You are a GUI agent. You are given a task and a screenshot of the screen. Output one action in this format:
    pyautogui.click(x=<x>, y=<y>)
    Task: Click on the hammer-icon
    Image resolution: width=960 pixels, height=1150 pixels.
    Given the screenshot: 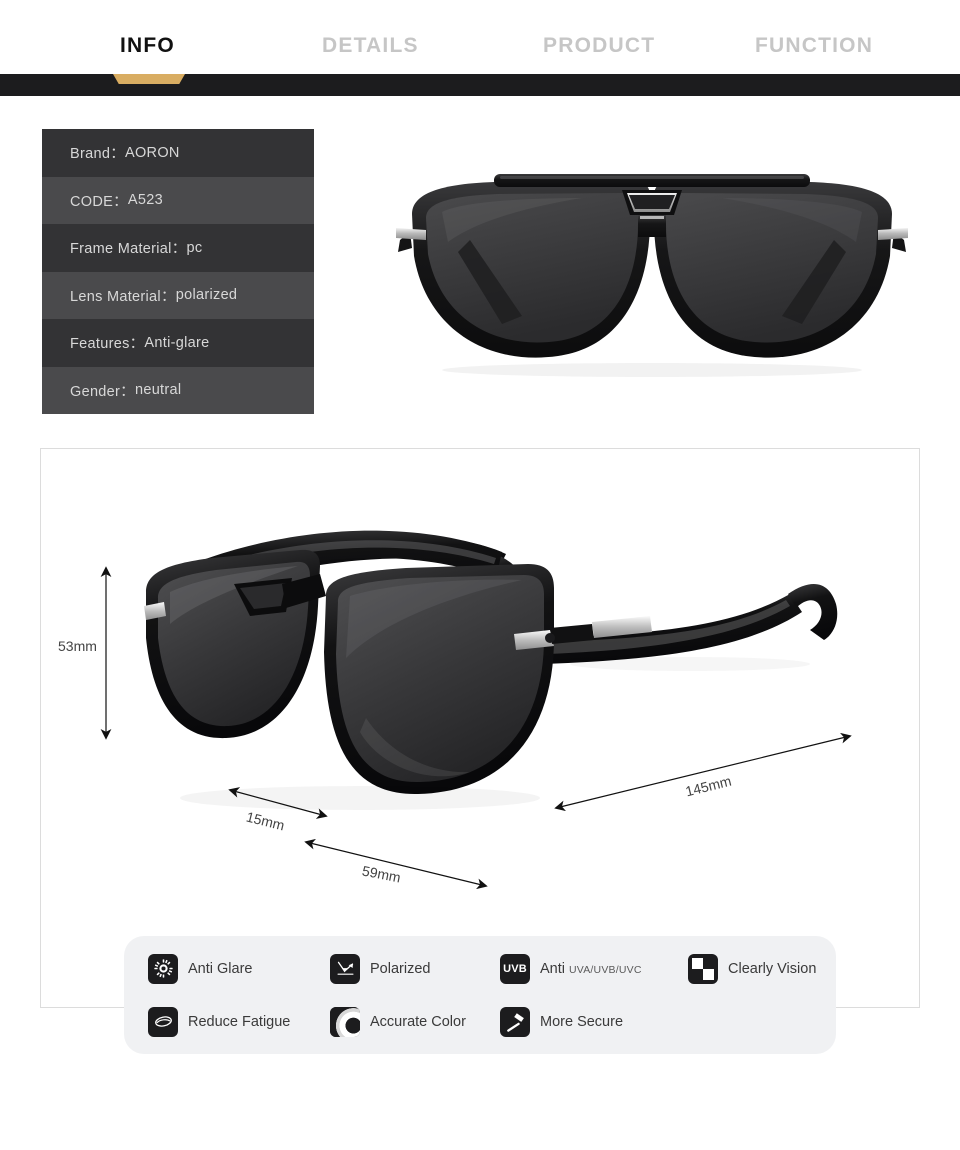 What is the action you would take?
    pyautogui.click(x=515, y=1021)
    